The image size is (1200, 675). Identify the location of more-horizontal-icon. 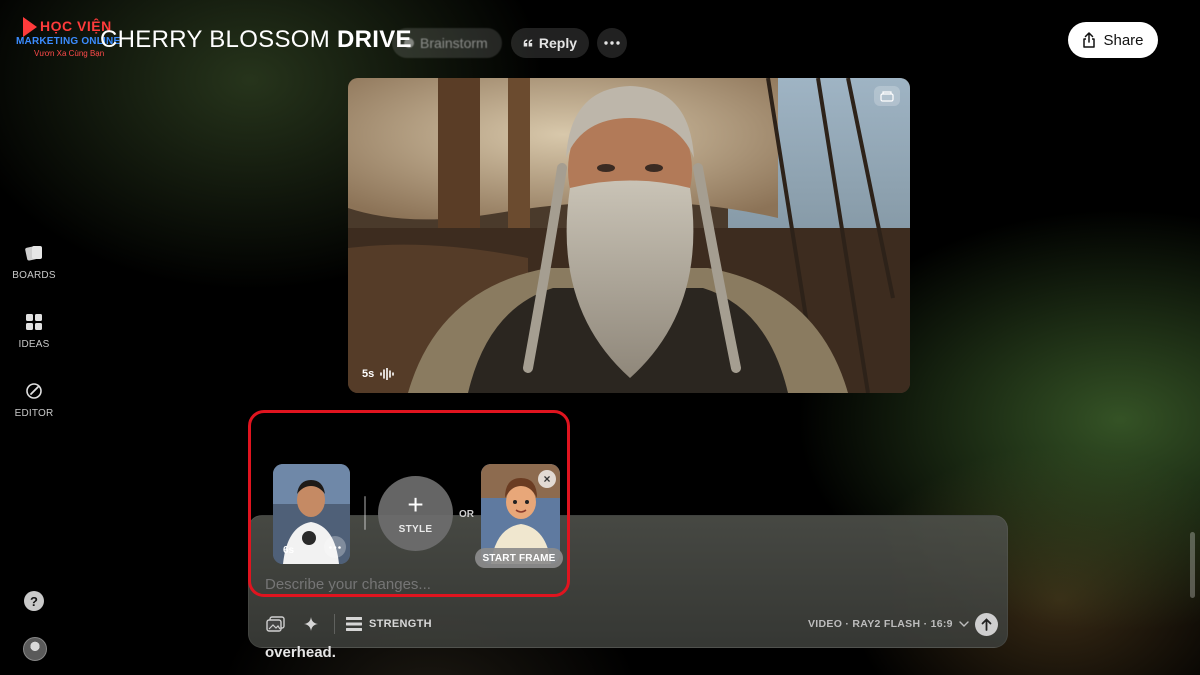
(612, 43).